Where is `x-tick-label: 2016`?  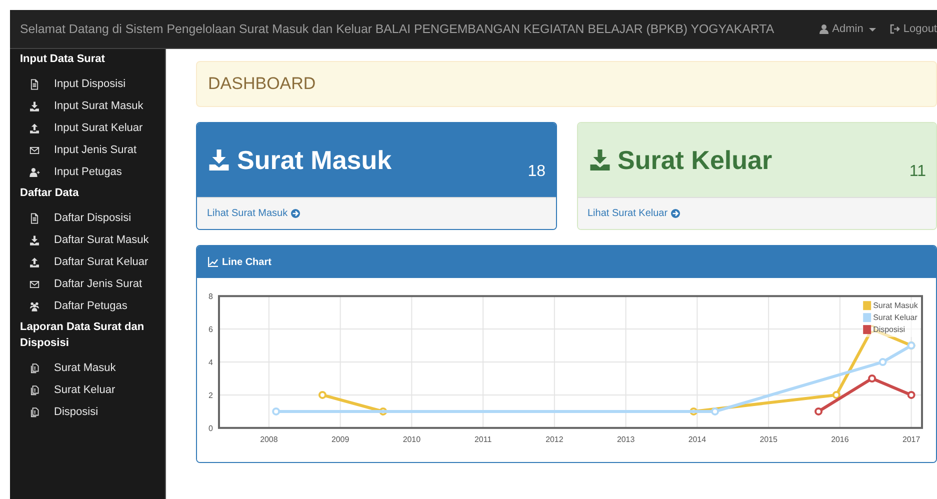 x-tick-label: 2016 is located at coordinates (840, 439).